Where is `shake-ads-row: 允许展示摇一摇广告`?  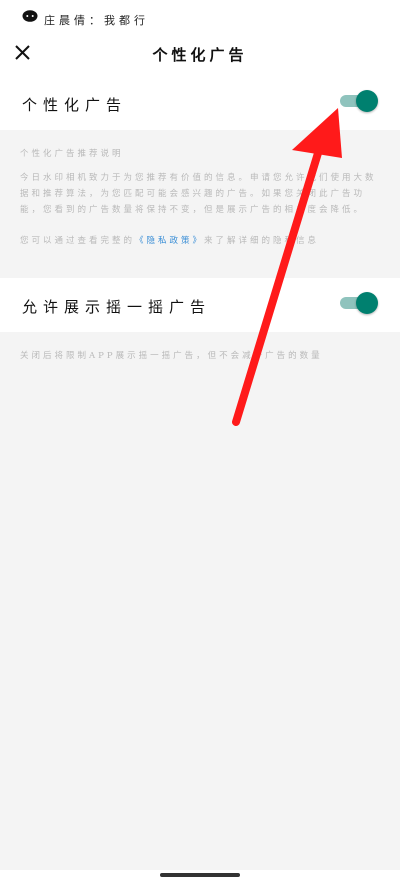
shake-ads-row: 允许展示摇一摇广告 is located at coordinates (200, 305).